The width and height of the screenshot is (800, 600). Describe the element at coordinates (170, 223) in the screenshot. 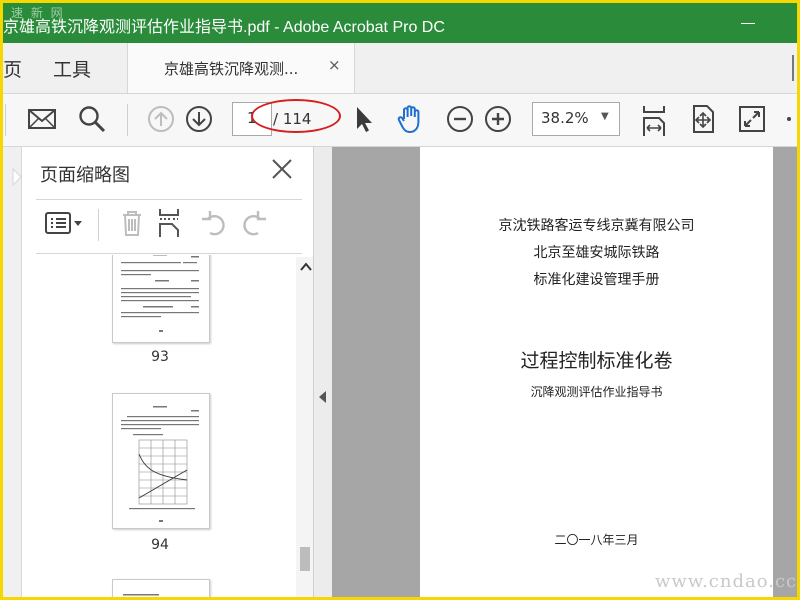

I see `extract-page-icon` at that location.